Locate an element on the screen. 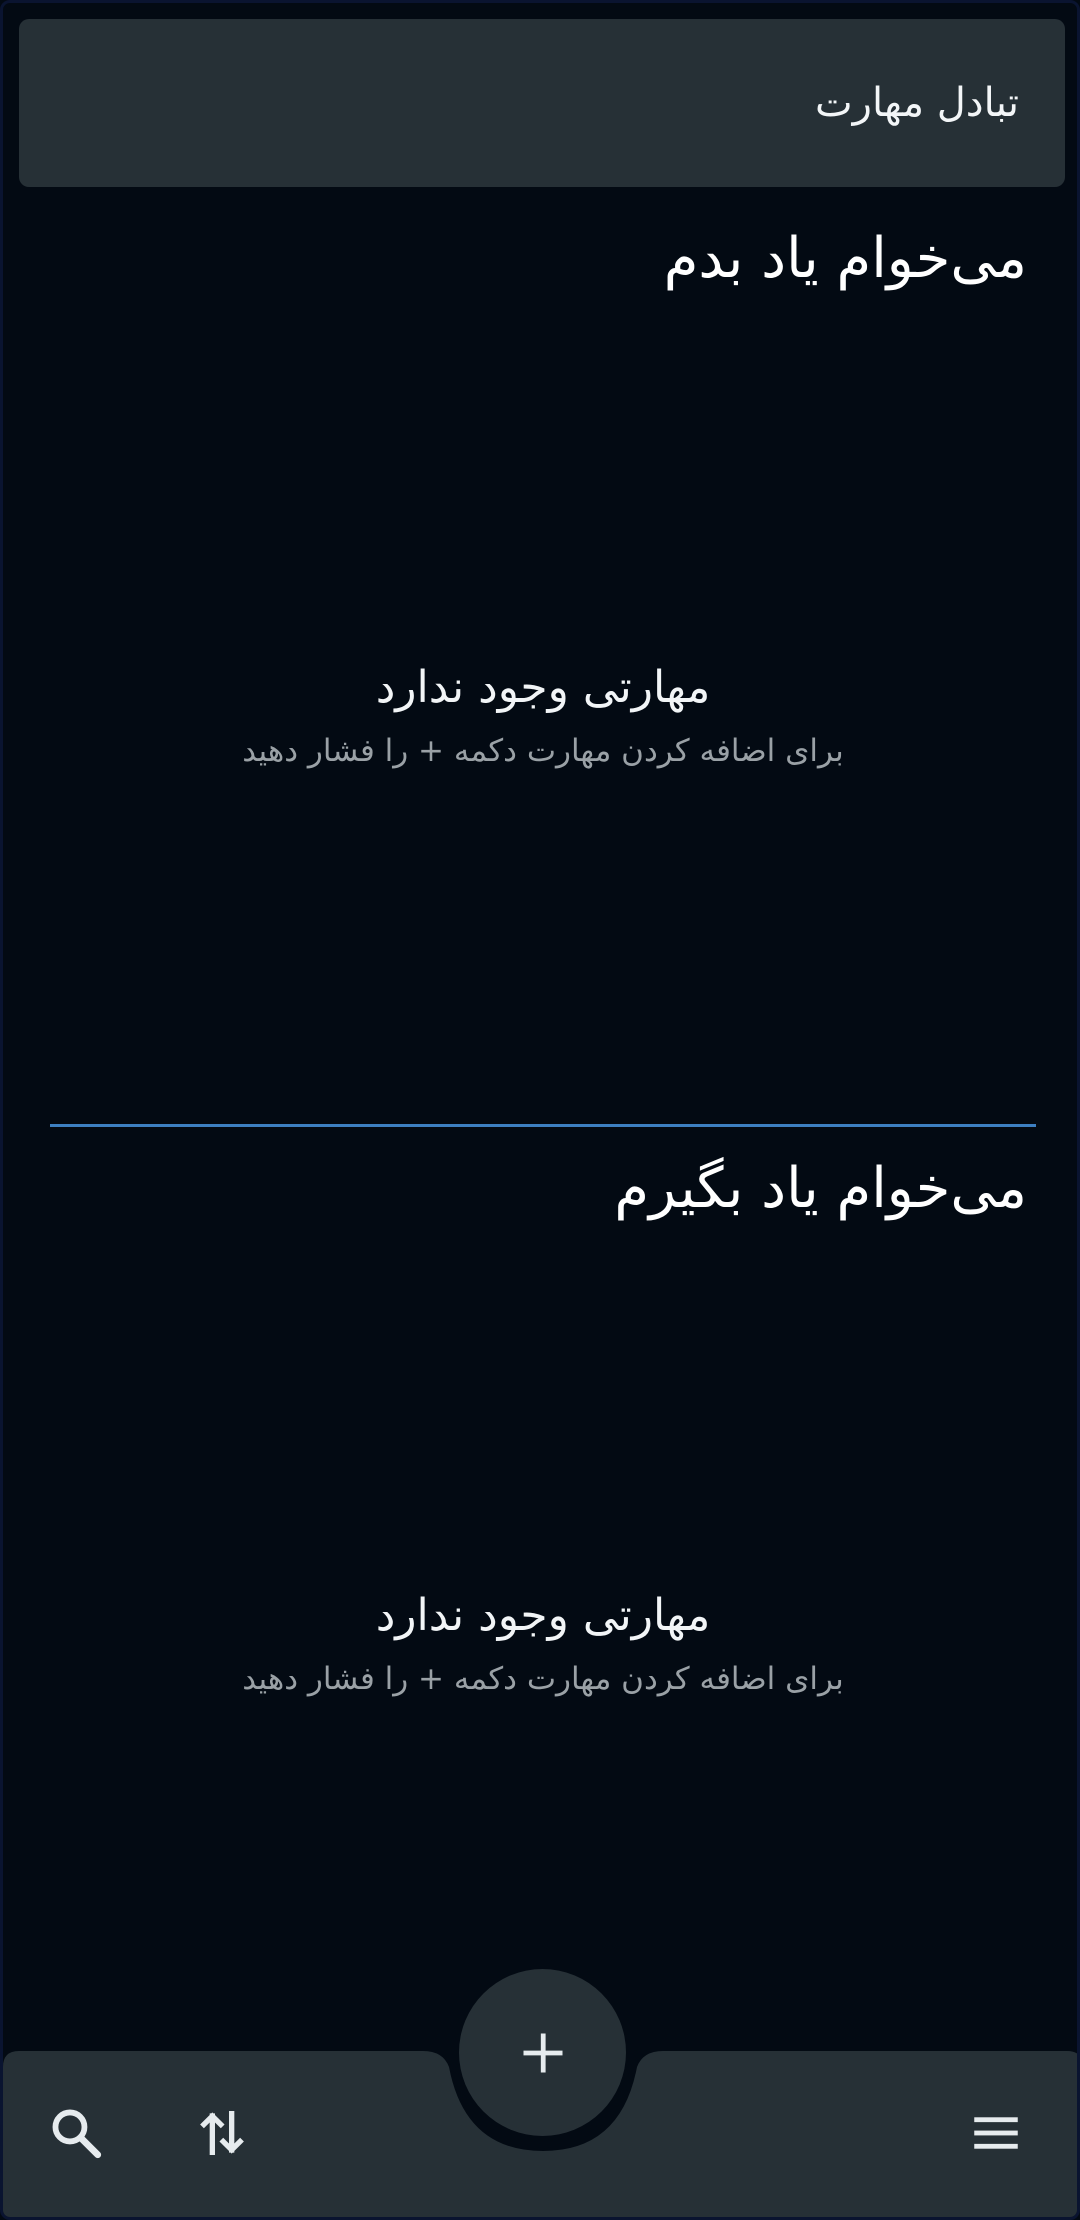  learn-section-title: می‌خوام یاد بگیرم is located at coordinates (820, 1188).